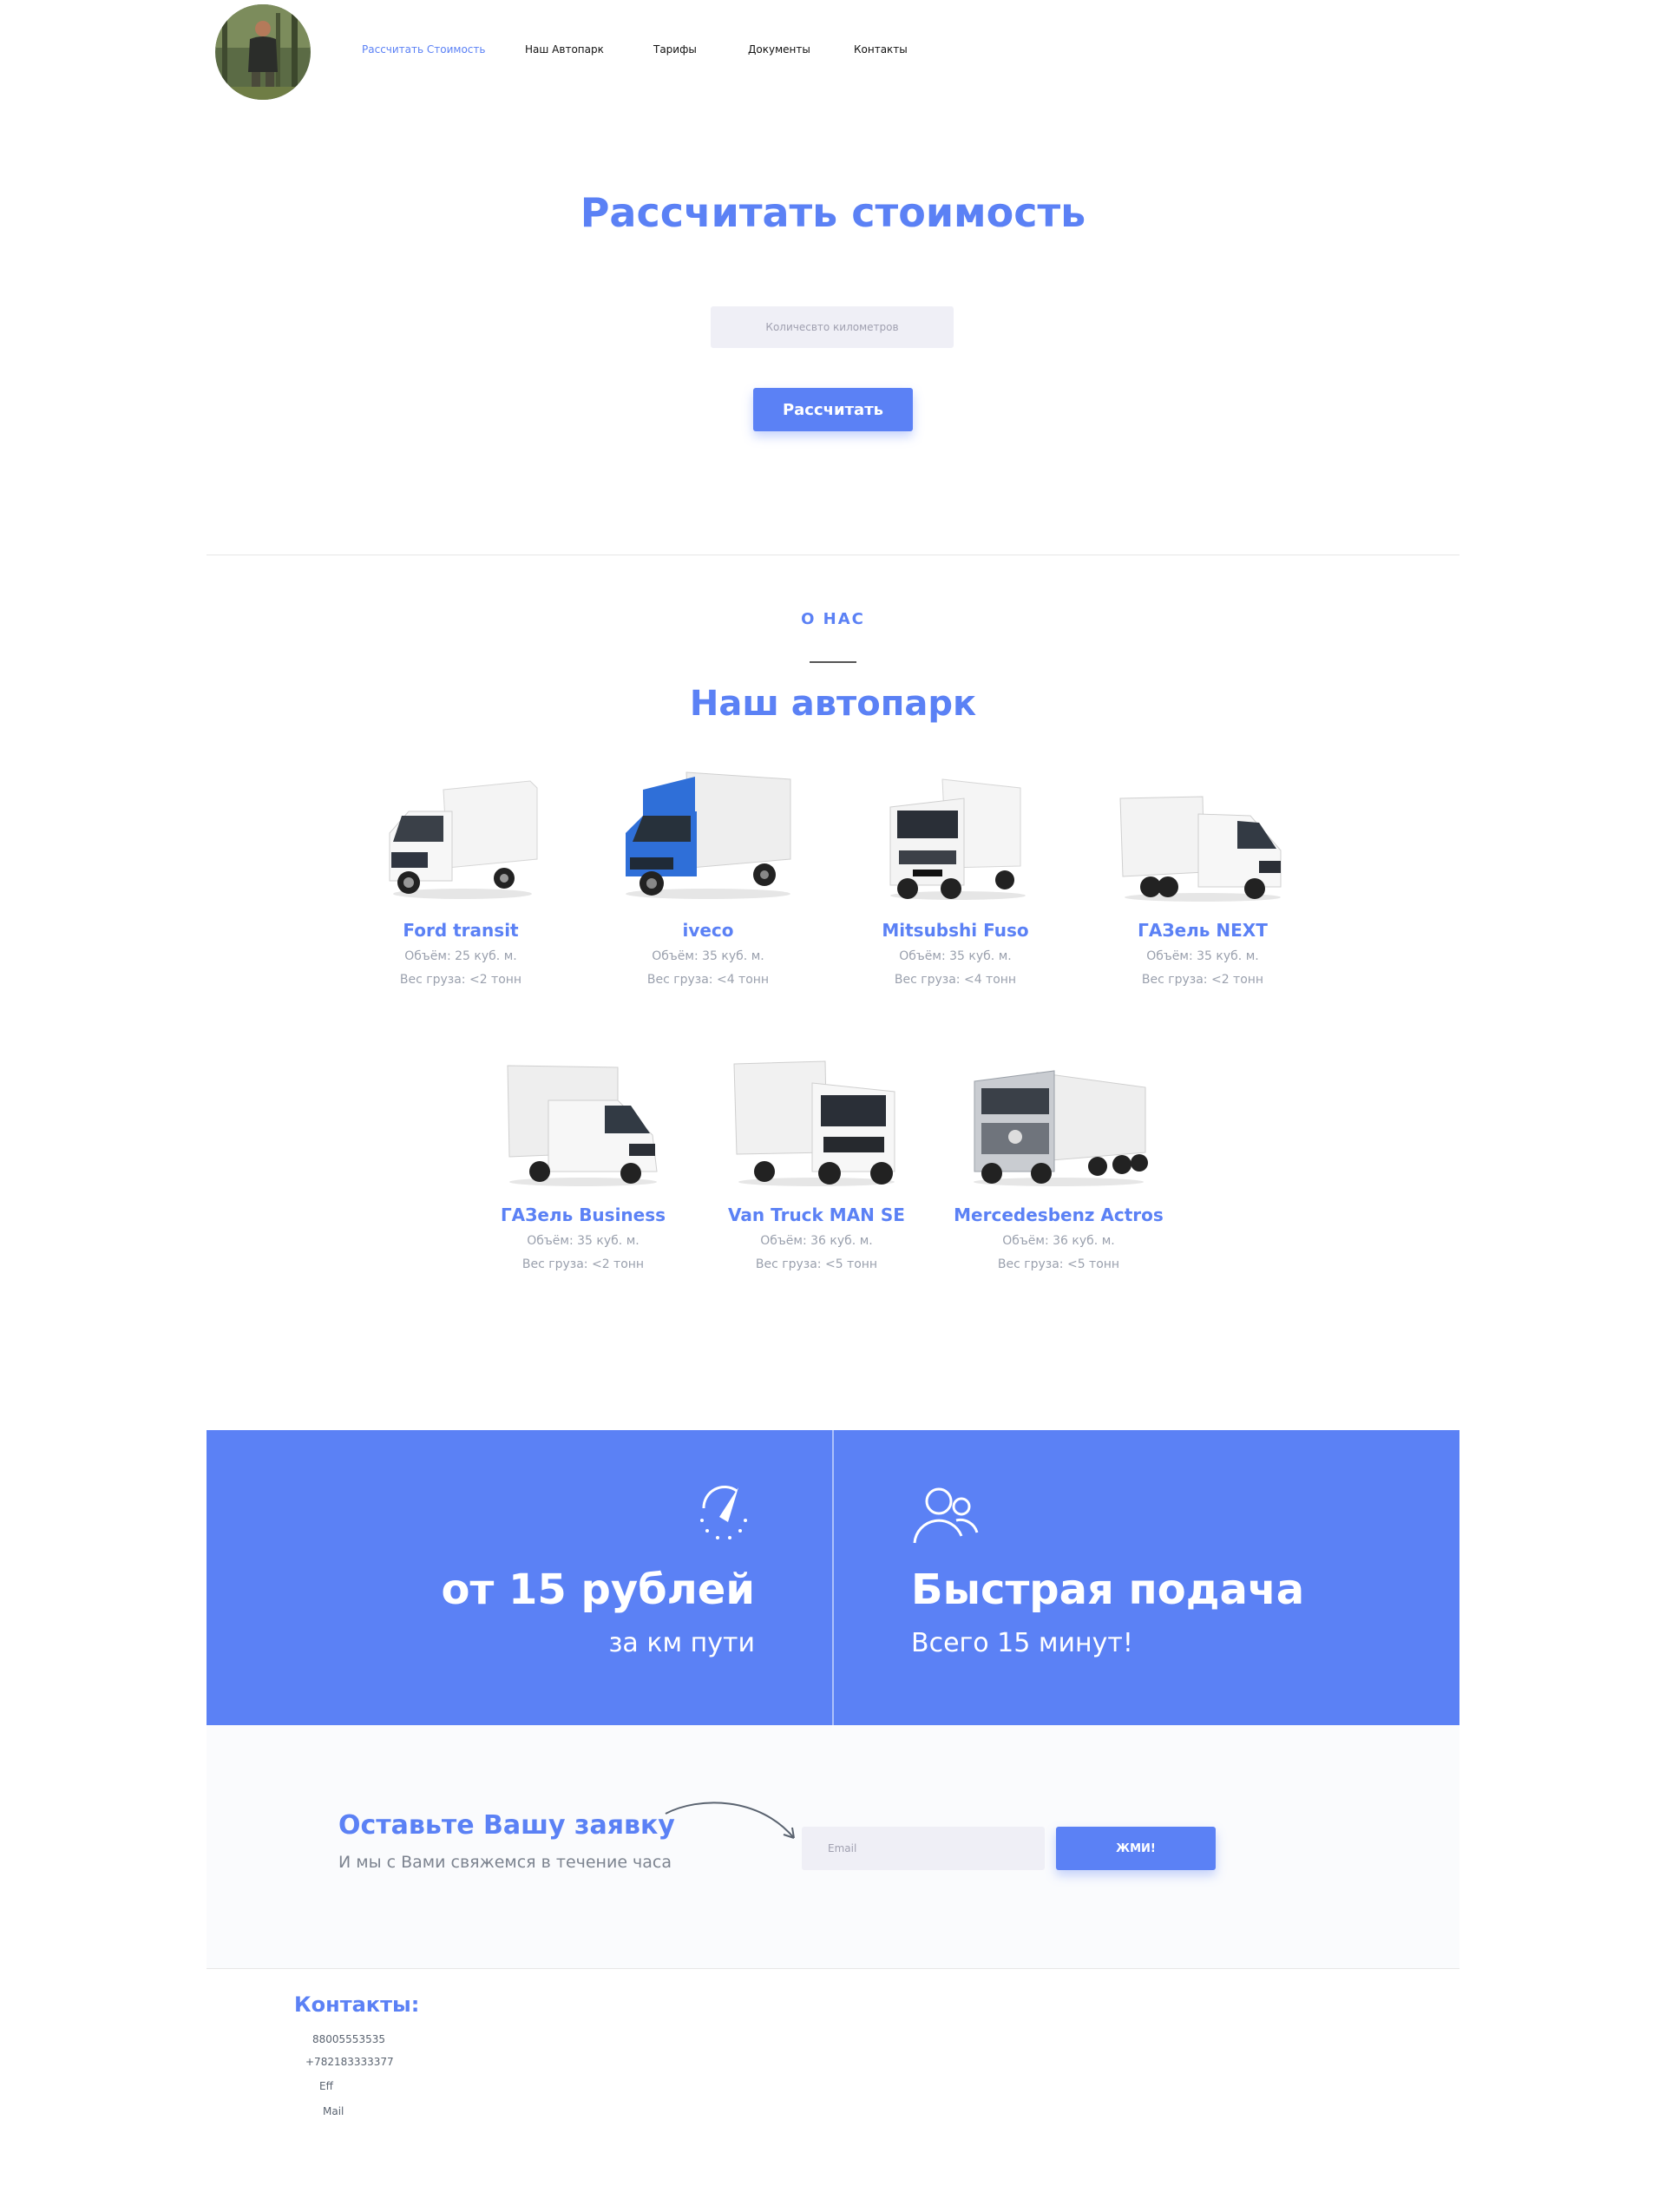  Describe the element at coordinates (1059, 1214) in the screenshot. I see `truck-name: Mercedesbenz Actros` at that location.